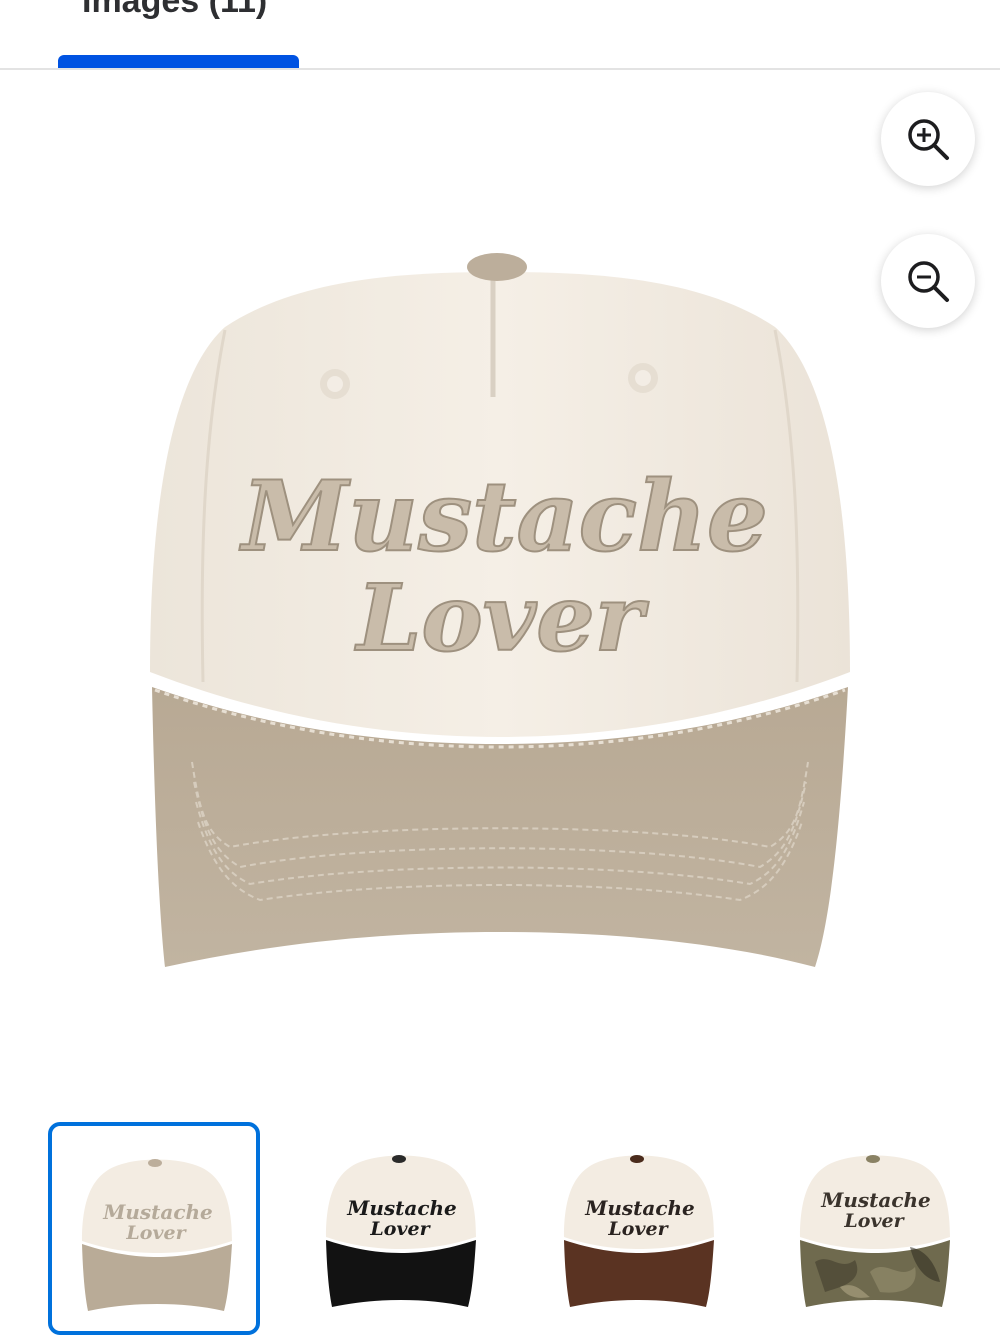  I want to click on thumbnail-1-line2: Lover, so click(156, 1233).